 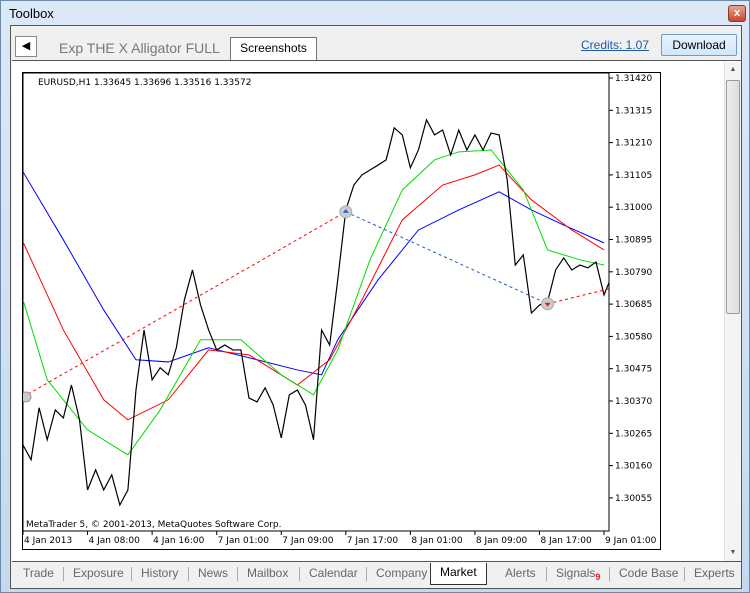 I want to click on tab-label: News, so click(x=213, y=573).